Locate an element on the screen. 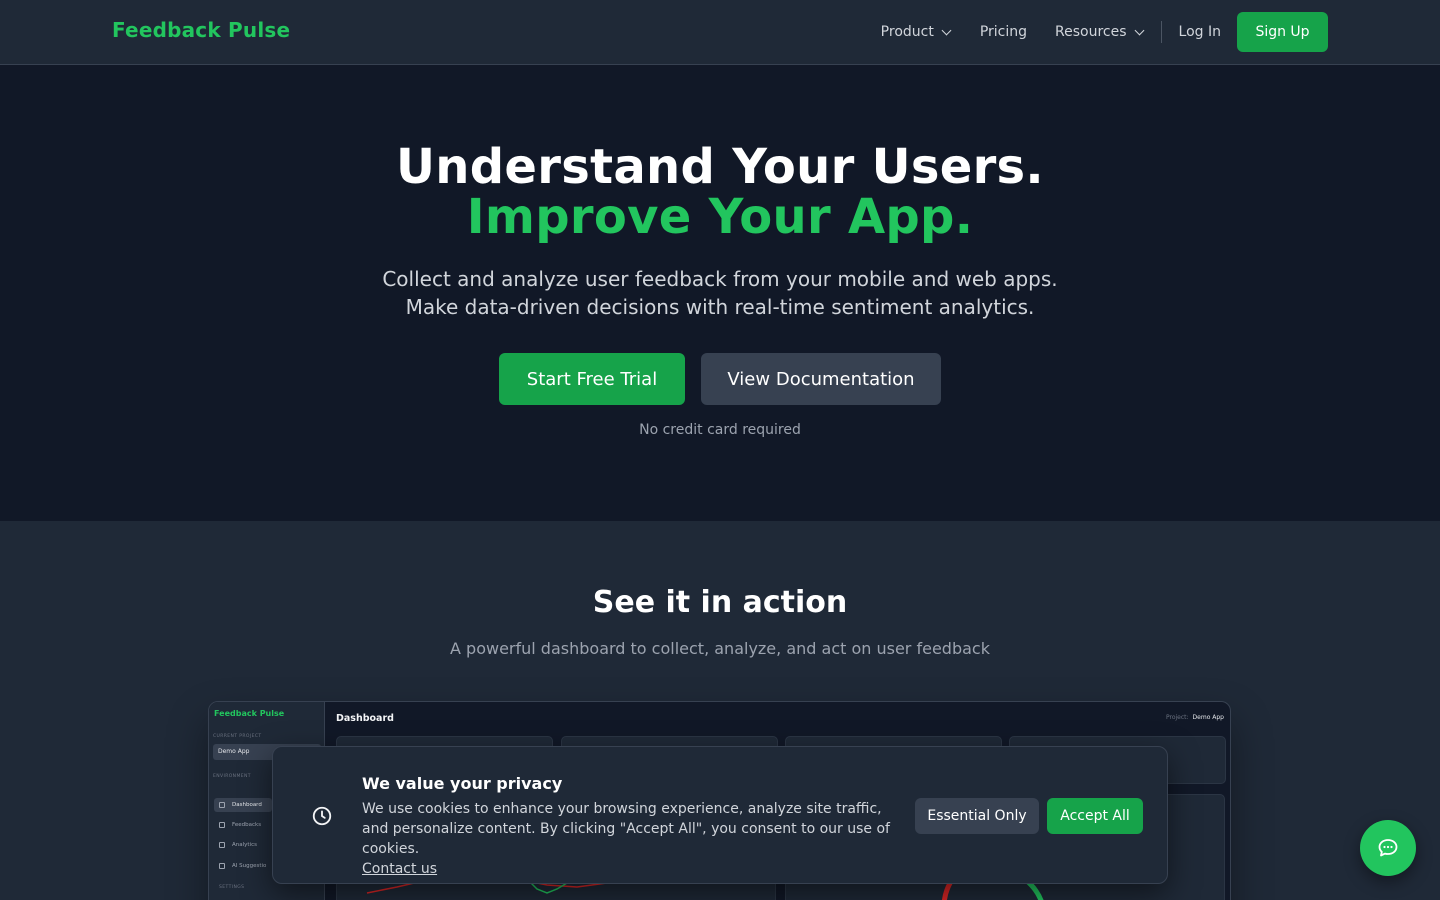 This screenshot has height=900, width=1440. nav-product-dropdown: Product is located at coordinates (916, 32).